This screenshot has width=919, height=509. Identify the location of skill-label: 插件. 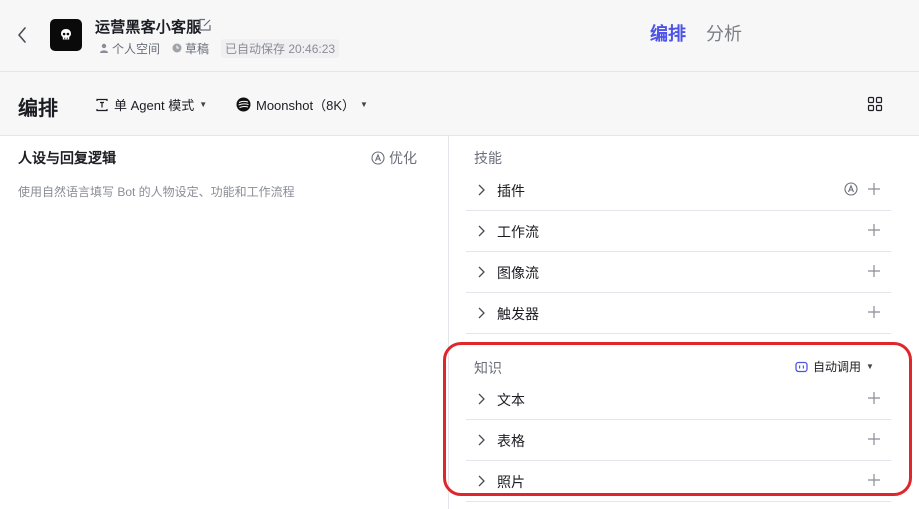
(511, 191).